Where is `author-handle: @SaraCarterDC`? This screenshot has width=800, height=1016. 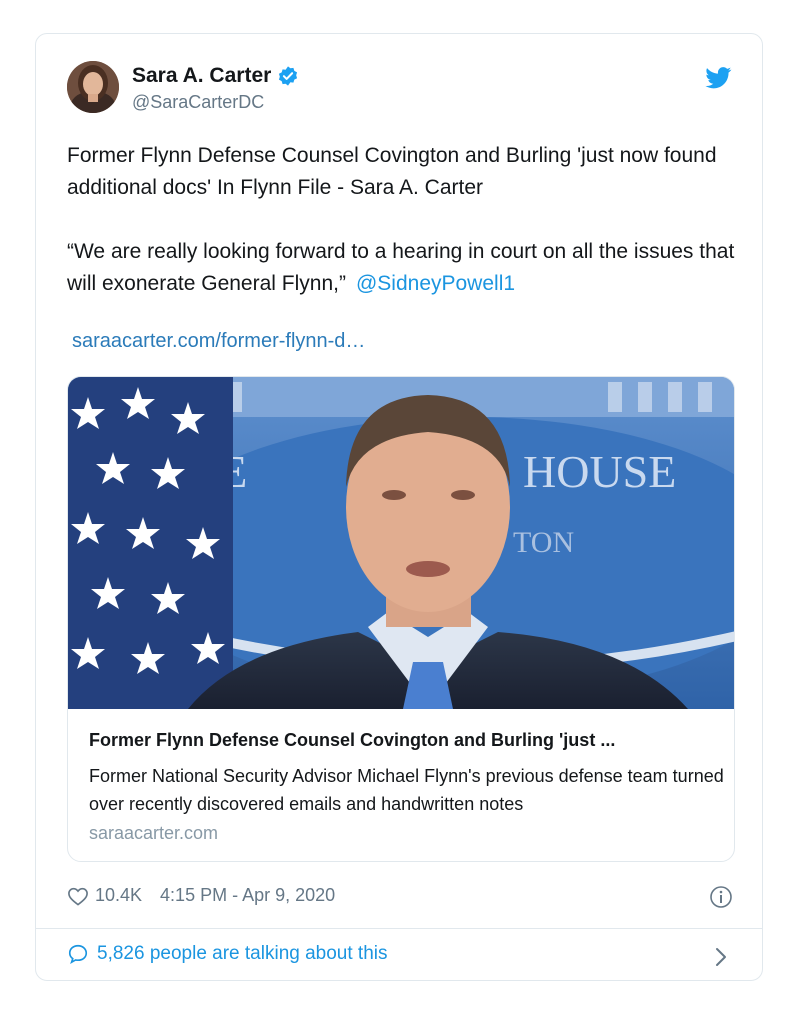 author-handle: @SaraCarterDC is located at coordinates (198, 102).